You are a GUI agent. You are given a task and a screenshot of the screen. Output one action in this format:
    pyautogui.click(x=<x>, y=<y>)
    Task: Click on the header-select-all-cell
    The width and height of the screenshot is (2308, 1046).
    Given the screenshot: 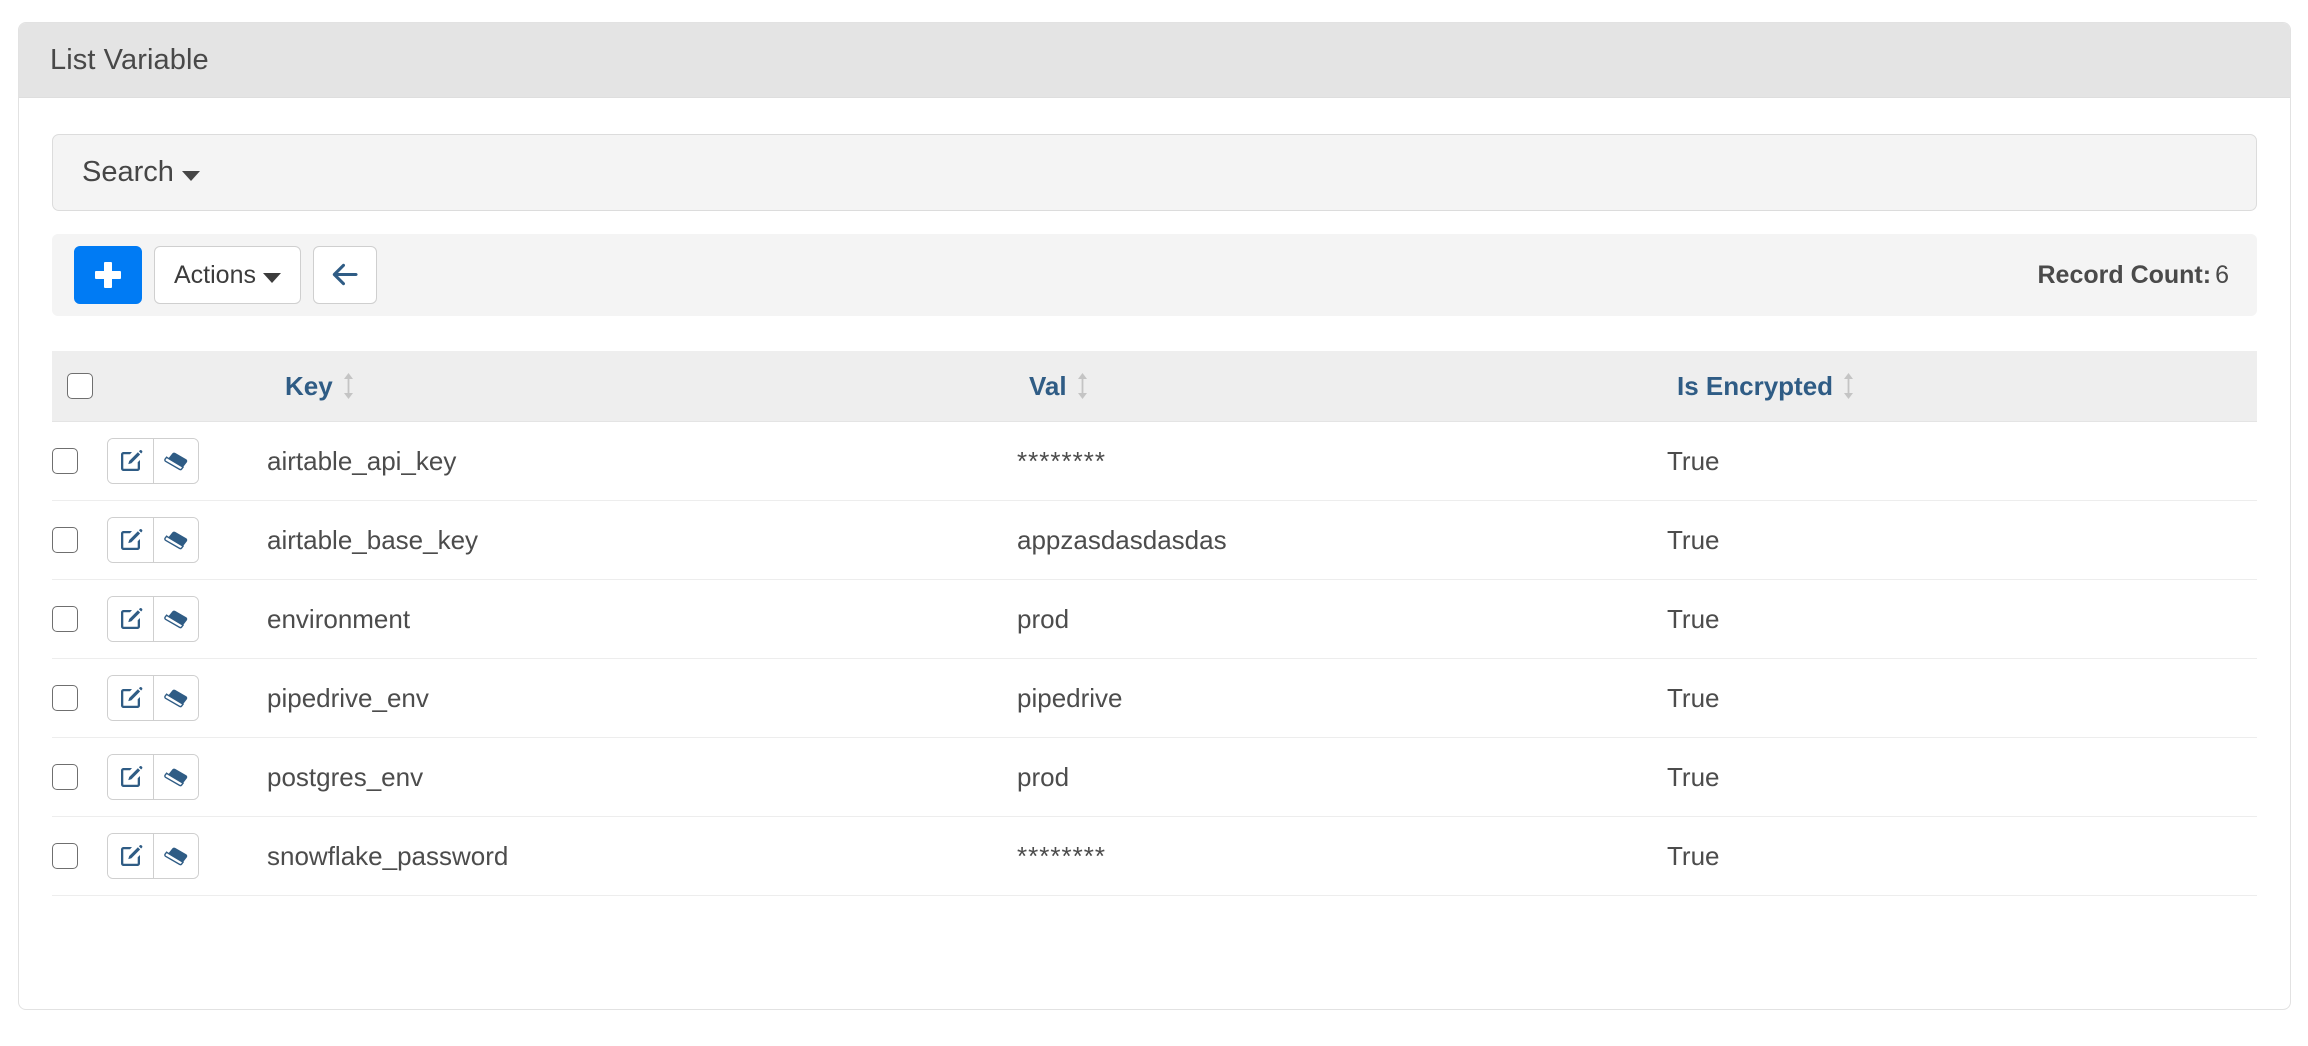 What is the action you would take?
    pyautogui.click(x=79, y=386)
    